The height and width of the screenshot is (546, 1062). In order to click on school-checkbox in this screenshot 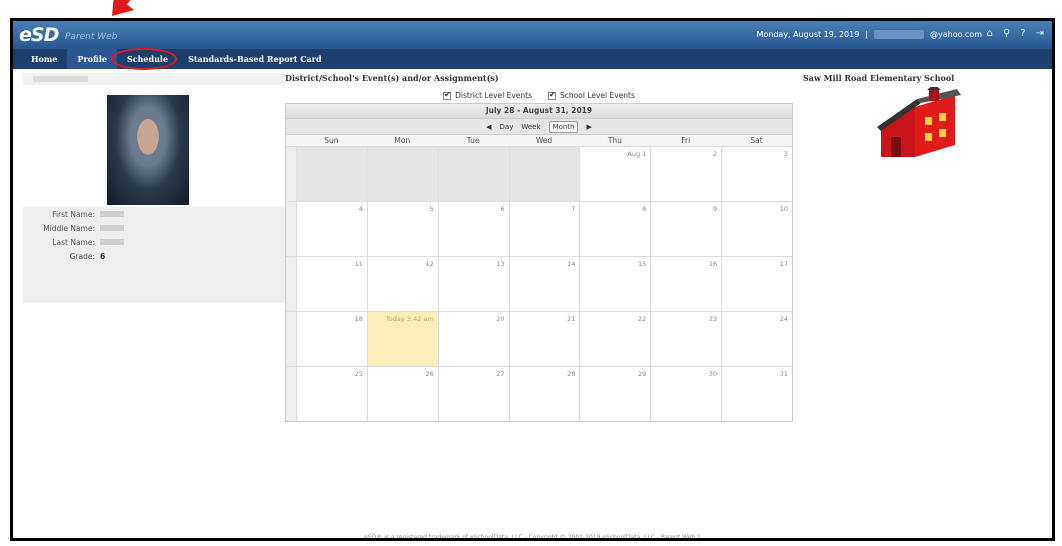, I will do `click(552, 95)`.